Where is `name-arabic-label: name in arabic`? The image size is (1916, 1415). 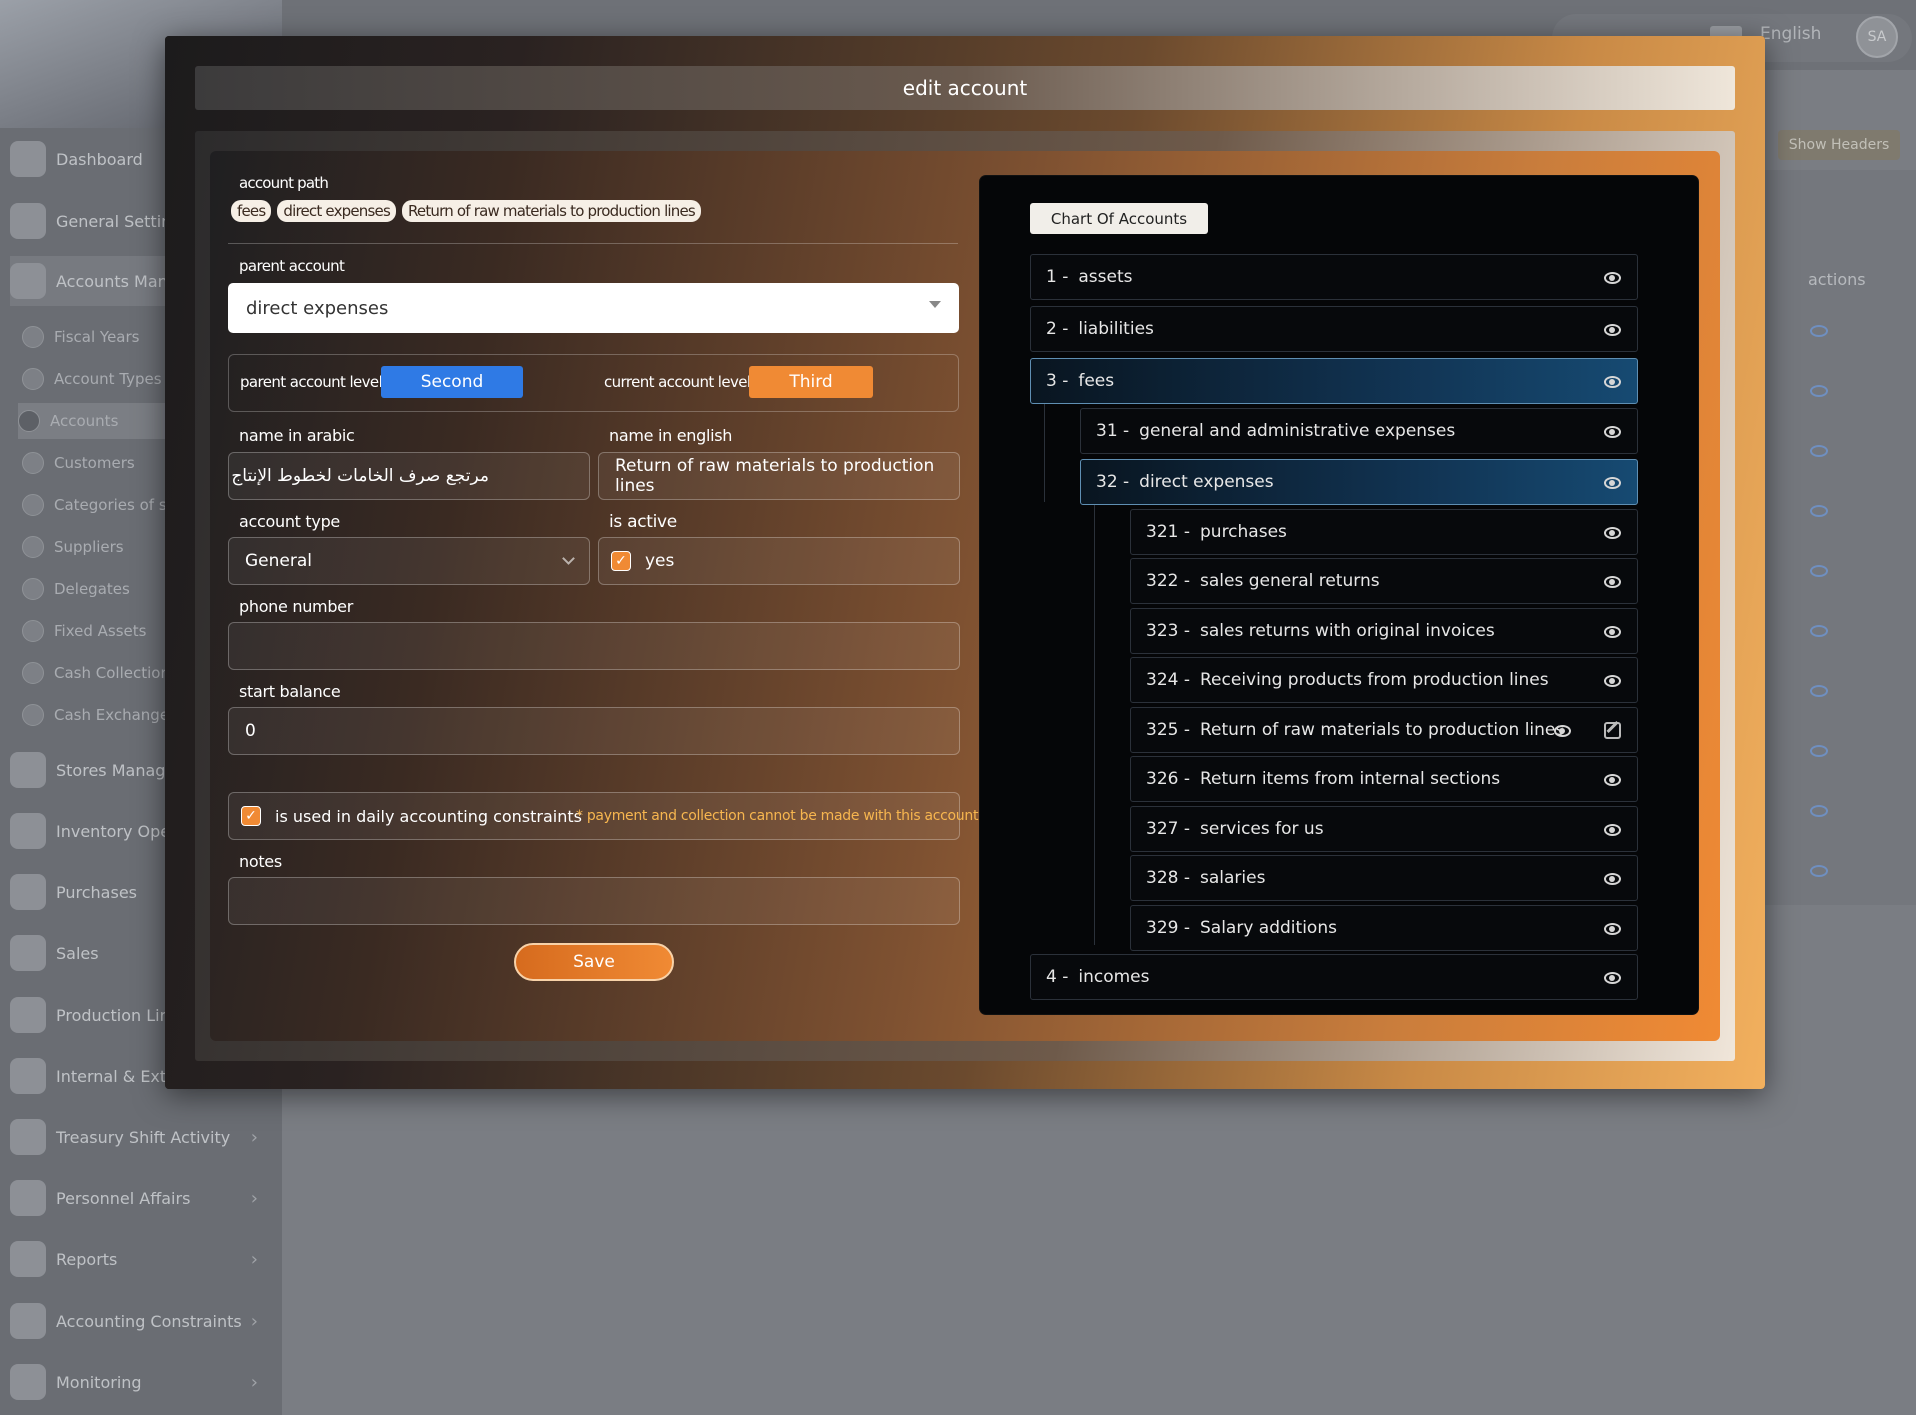
name-arabic-label: name in arabic is located at coordinates (297, 435).